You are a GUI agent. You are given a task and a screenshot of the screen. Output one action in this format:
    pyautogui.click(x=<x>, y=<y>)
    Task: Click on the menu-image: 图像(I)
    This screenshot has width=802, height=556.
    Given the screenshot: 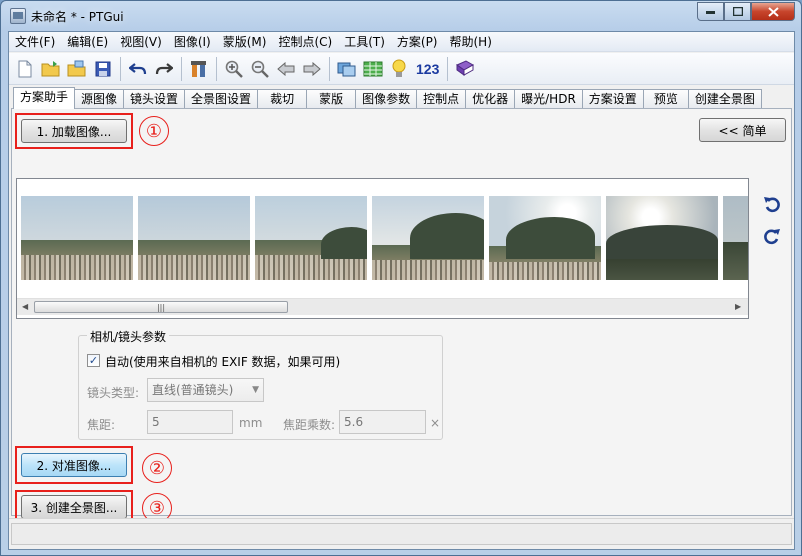 What is the action you would take?
    pyautogui.click(x=192, y=42)
    